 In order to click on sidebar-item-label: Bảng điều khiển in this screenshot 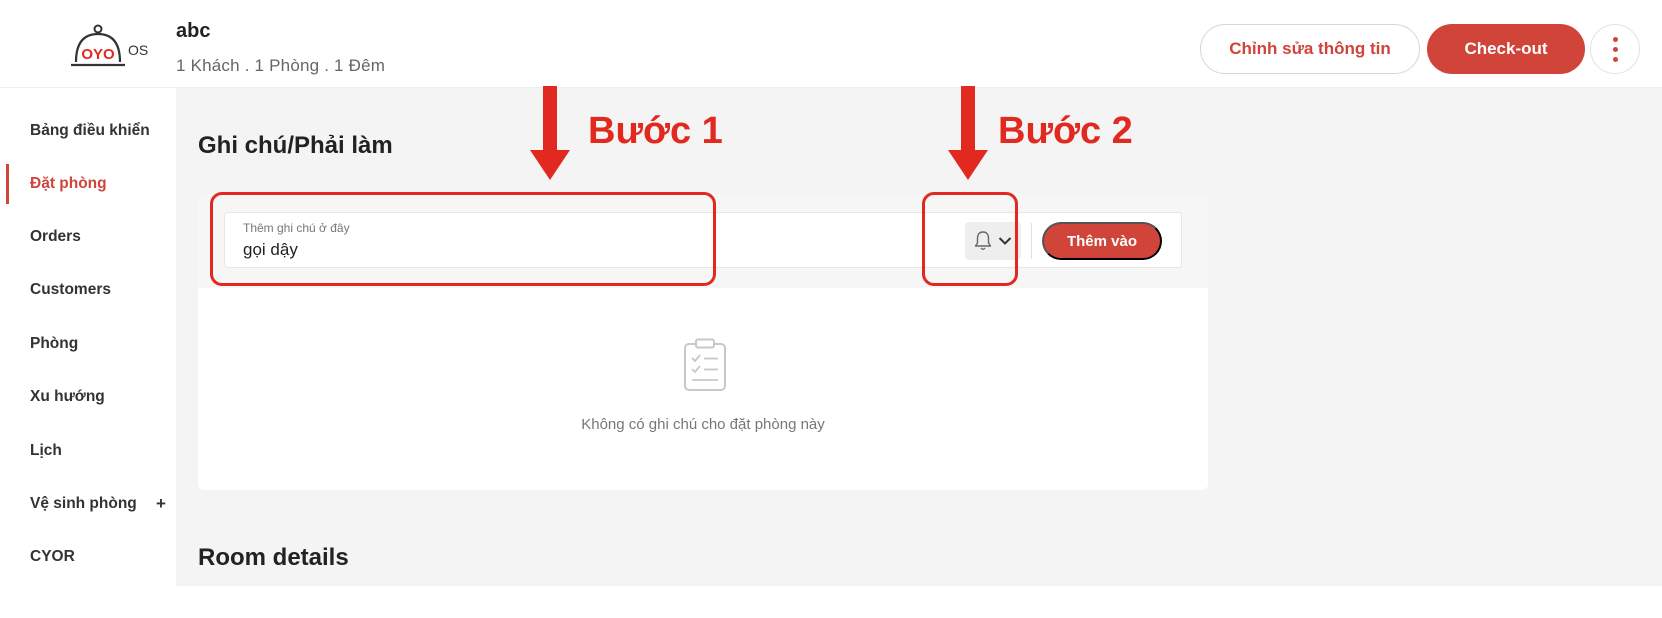, I will do `click(90, 130)`.